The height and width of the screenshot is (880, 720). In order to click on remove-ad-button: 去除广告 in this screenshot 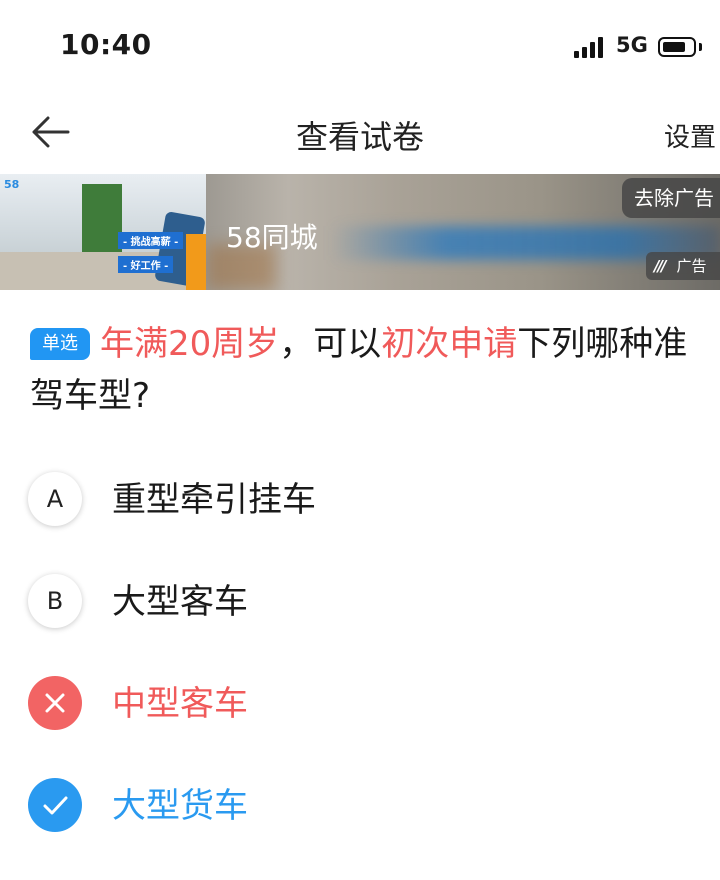, I will do `click(671, 198)`.